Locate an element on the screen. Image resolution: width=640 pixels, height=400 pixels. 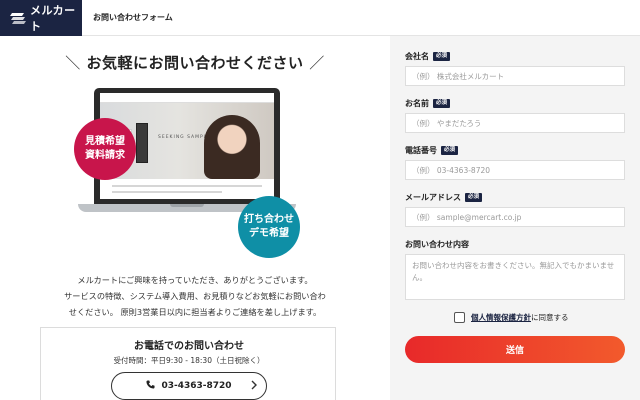
laptop-notch is located at coordinates (187, 205).